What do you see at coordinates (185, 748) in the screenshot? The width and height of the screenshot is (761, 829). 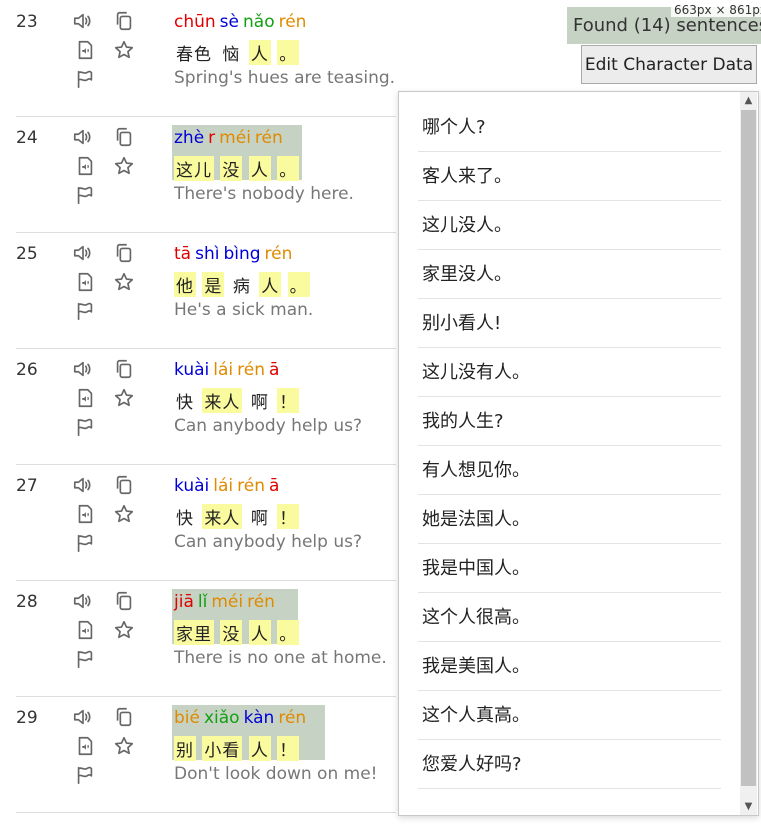 I see `hanzi-word: 别` at bounding box center [185, 748].